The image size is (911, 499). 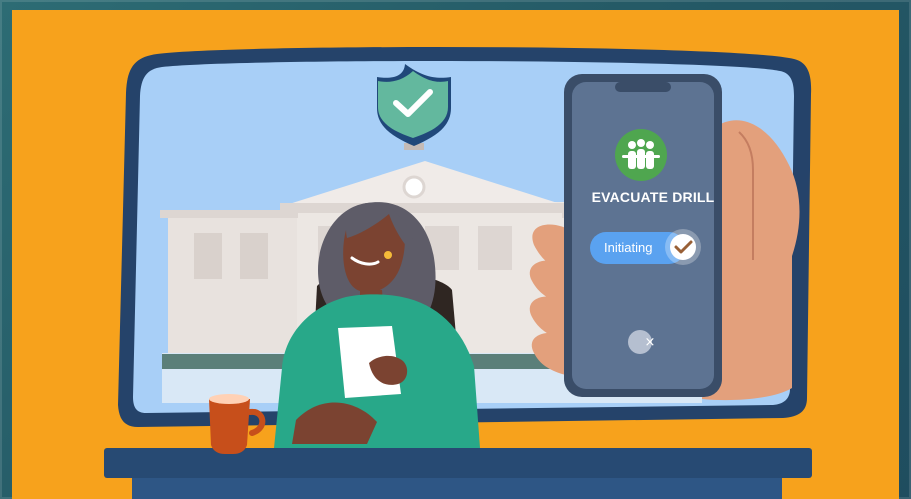 I want to click on evacuate-drill-title: EVACUATE DRILL, so click(x=653, y=197).